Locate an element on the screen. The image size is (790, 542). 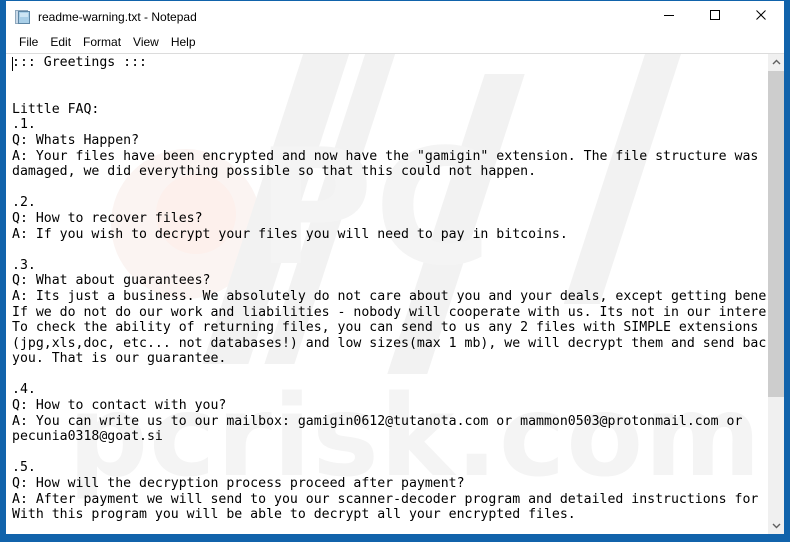
vertical-scrollbar is located at coordinates (775, 294).